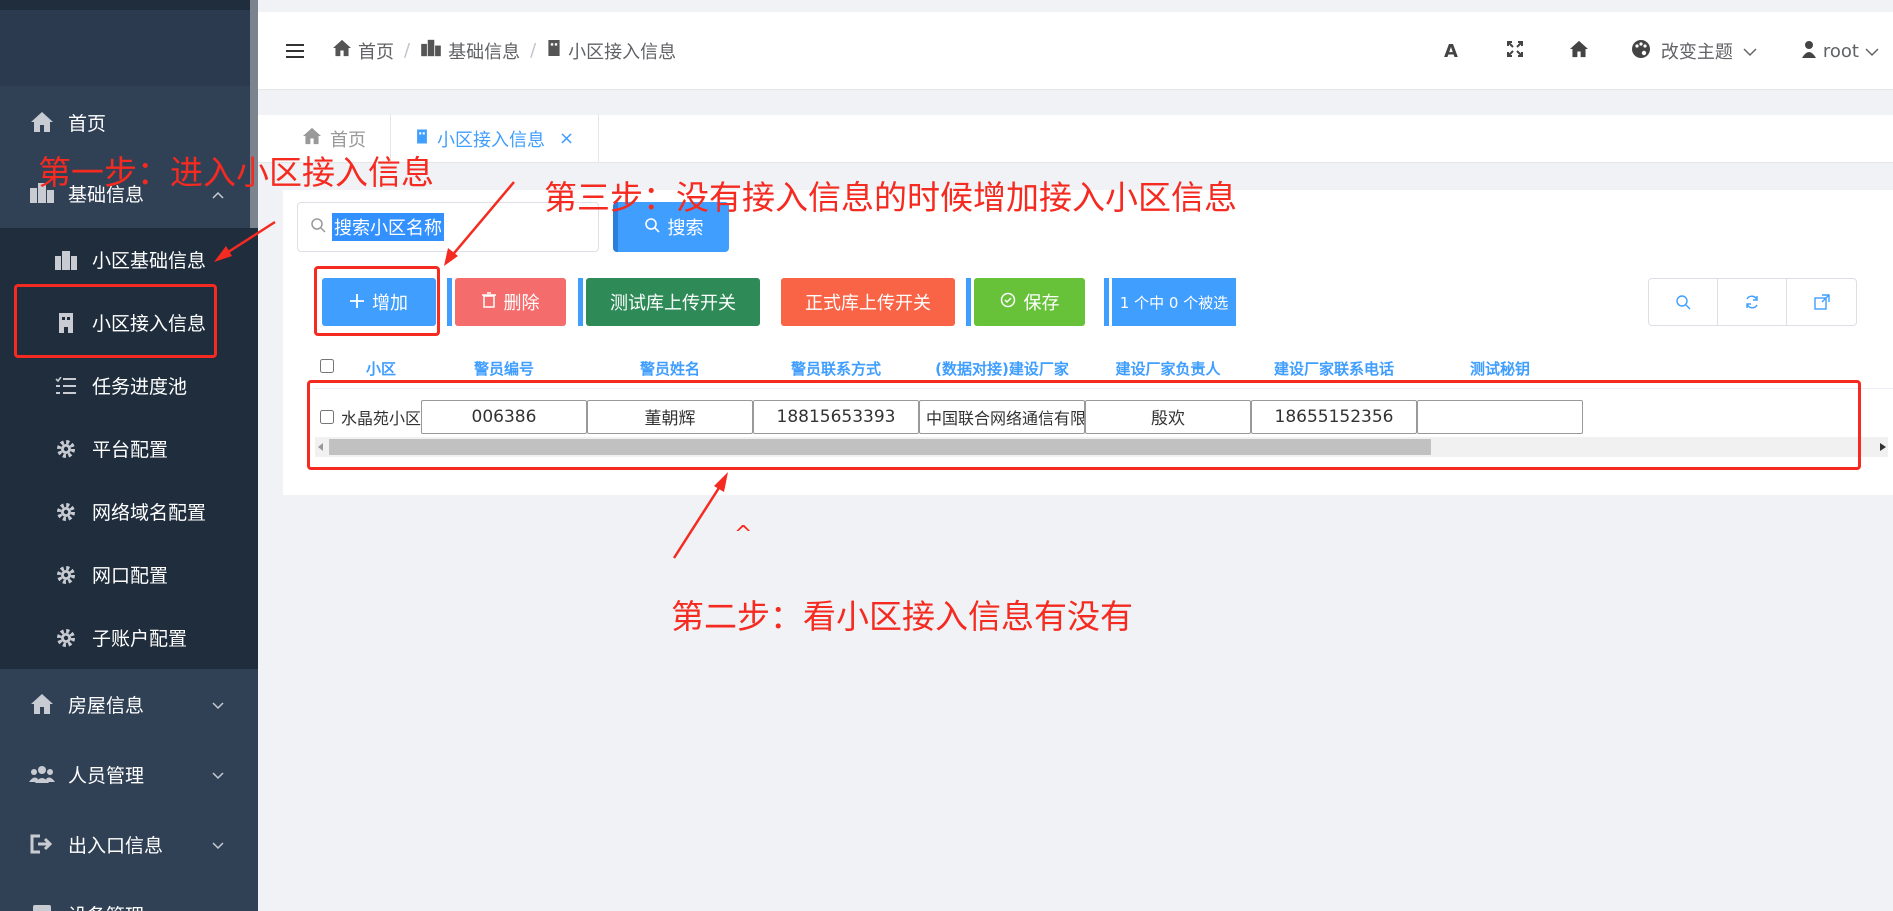 This screenshot has height=911, width=1893. I want to click on sidebar-item-domain-config: 网络域名配置, so click(129, 511).